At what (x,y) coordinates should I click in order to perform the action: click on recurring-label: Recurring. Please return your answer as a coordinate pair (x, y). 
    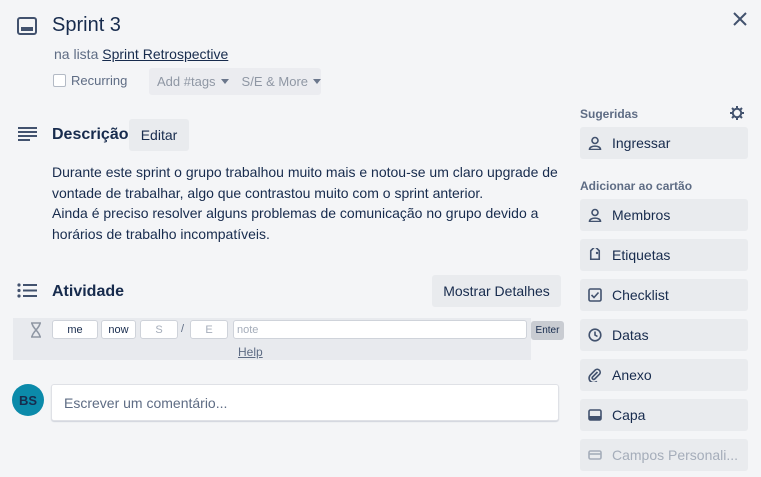
    Looking at the image, I should click on (99, 80).